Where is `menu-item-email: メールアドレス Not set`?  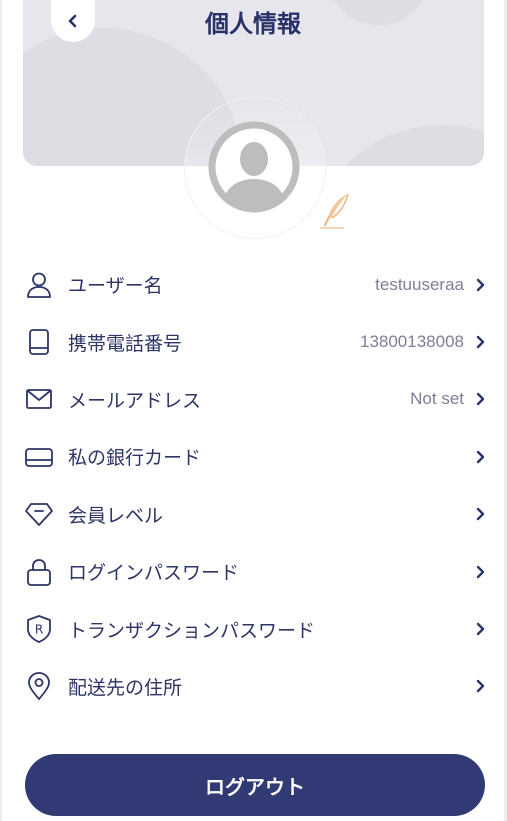 menu-item-email: メールアドレス Not set is located at coordinates (253, 399).